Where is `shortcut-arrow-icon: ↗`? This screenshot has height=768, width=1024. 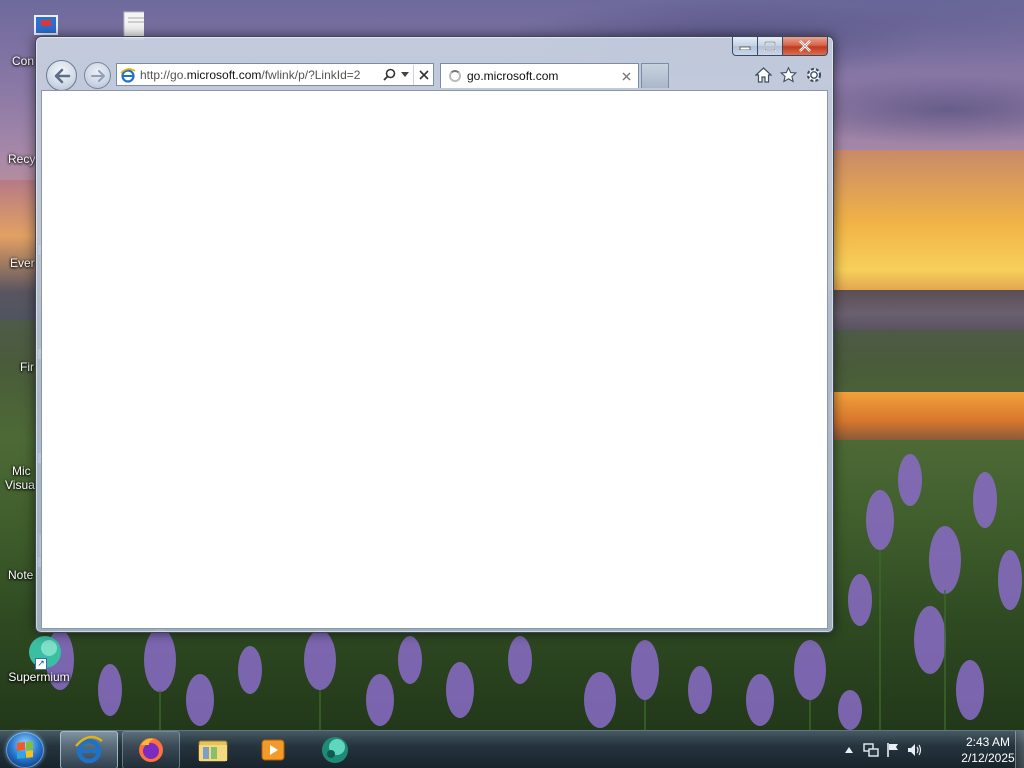
shortcut-arrow-icon: ↗ is located at coordinates (41, 664).